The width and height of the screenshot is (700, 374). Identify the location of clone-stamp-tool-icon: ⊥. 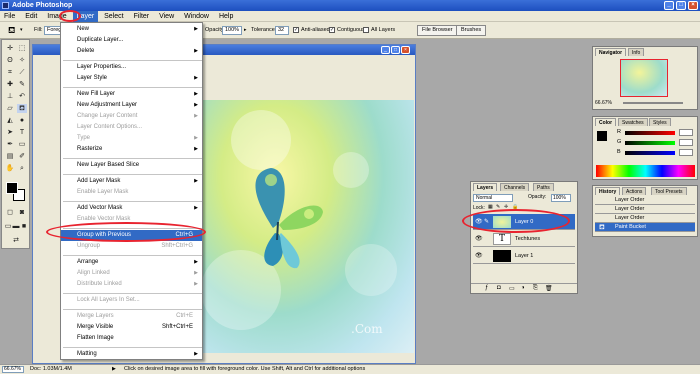
(10, 96).